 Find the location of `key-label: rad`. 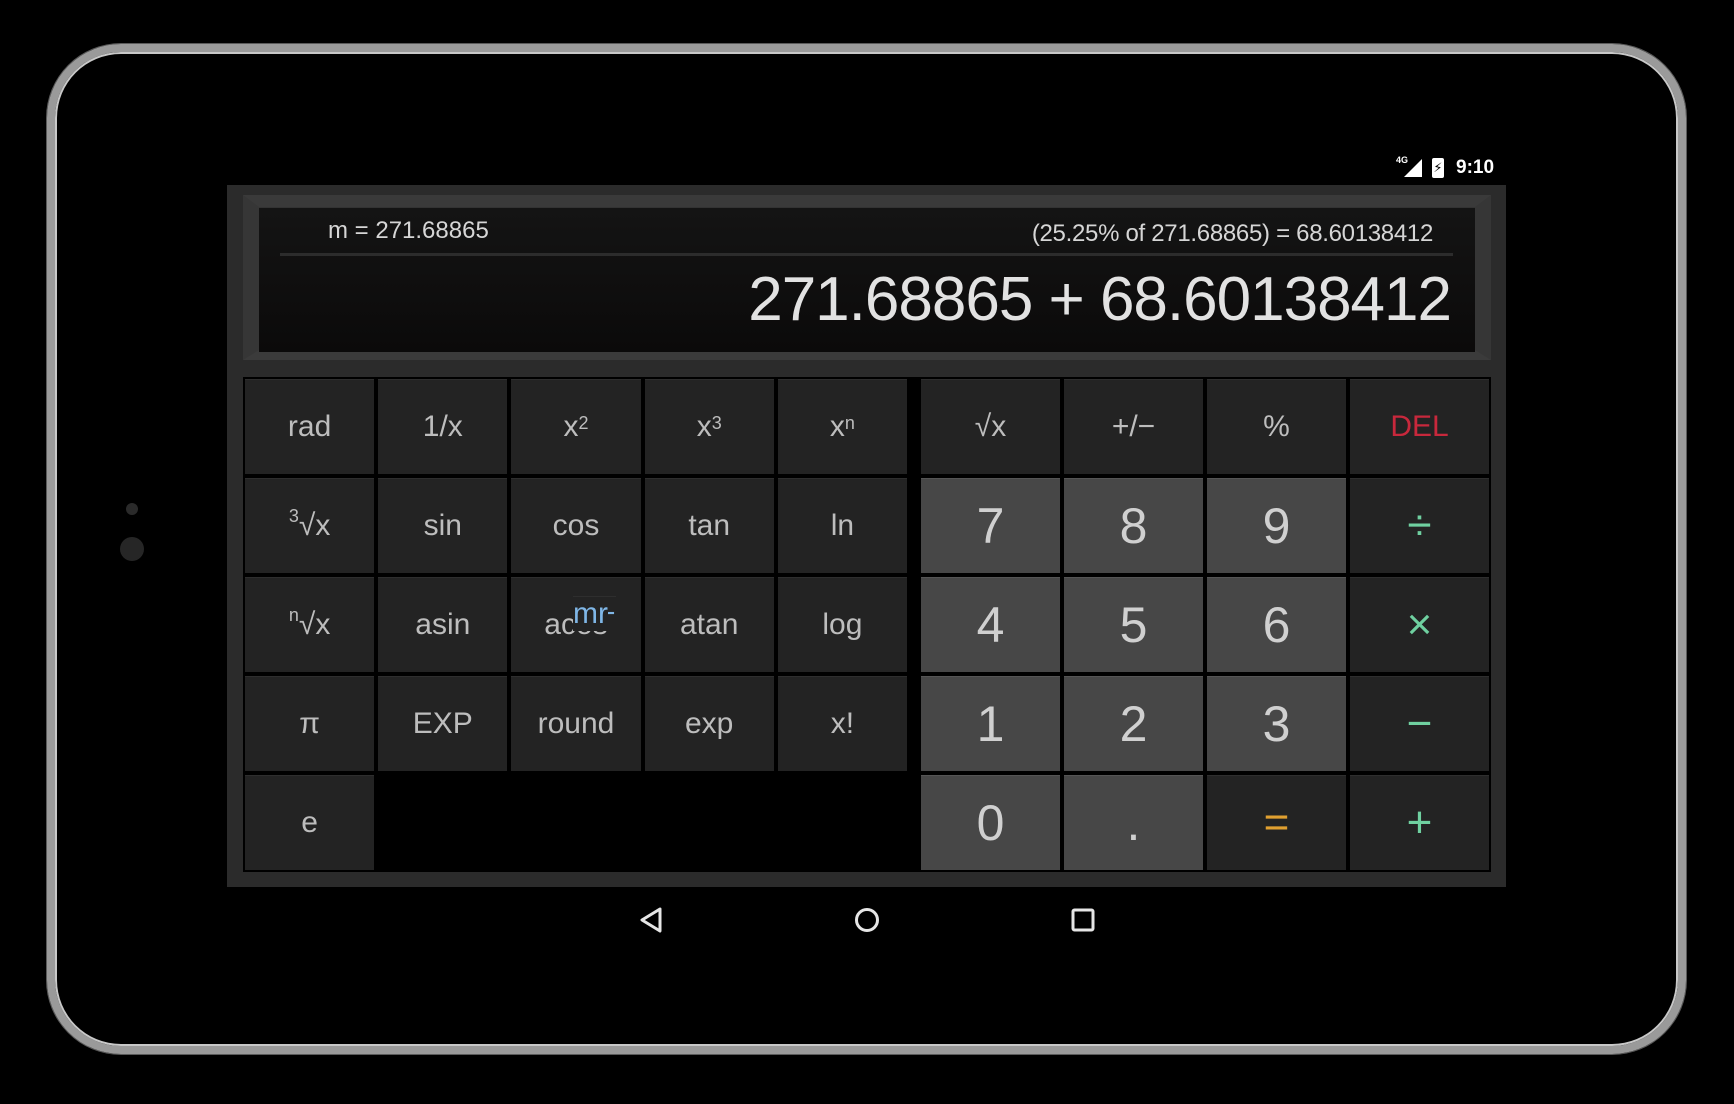

key-label: rad is located at coordinates (309, 426).